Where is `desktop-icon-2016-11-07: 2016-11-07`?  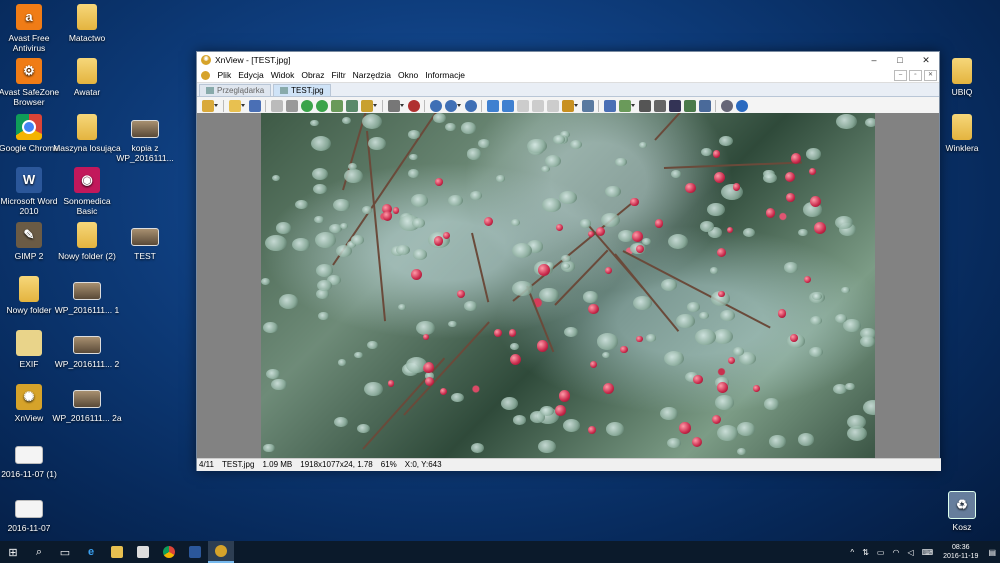 desktop-icon-2016-11-07: 2016-11-07 is located at coordinates (32, 513).